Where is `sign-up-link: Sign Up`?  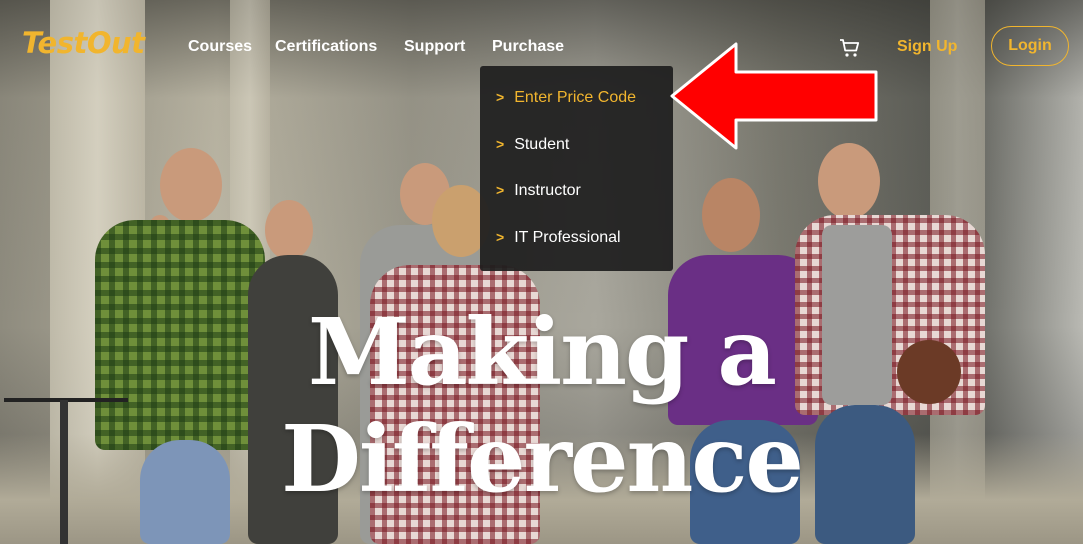
sign-up-link: Sign Up is located at coordinates (927, 47).